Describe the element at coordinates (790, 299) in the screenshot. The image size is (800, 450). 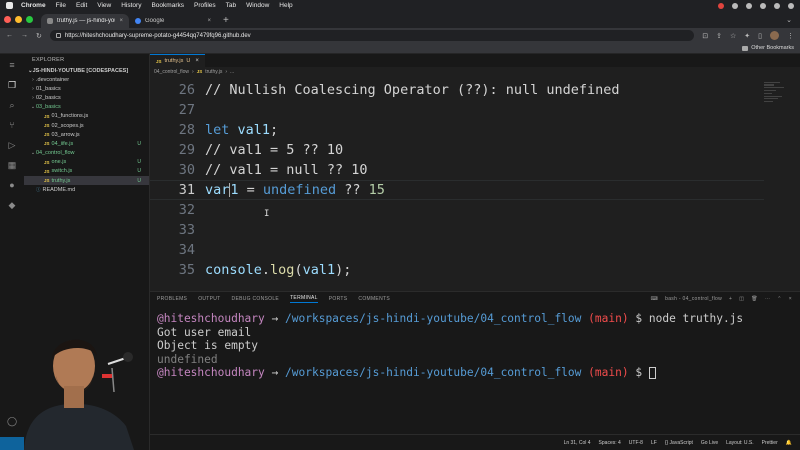
I see `close-panel-icon: ×` at that location.